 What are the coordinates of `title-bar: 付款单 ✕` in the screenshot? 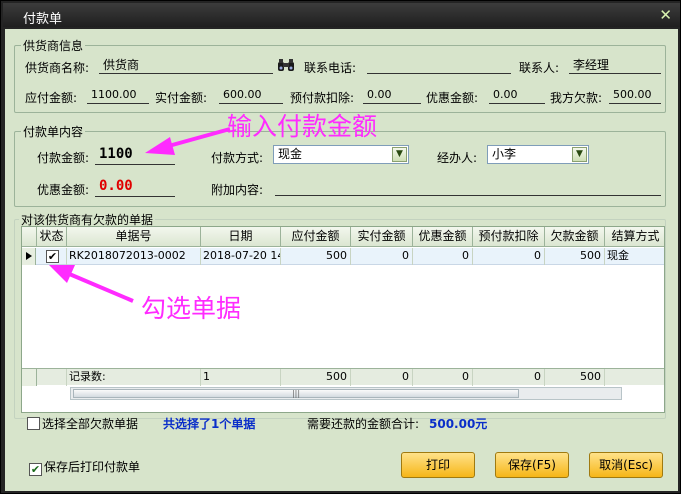 It's located at (341, 15).